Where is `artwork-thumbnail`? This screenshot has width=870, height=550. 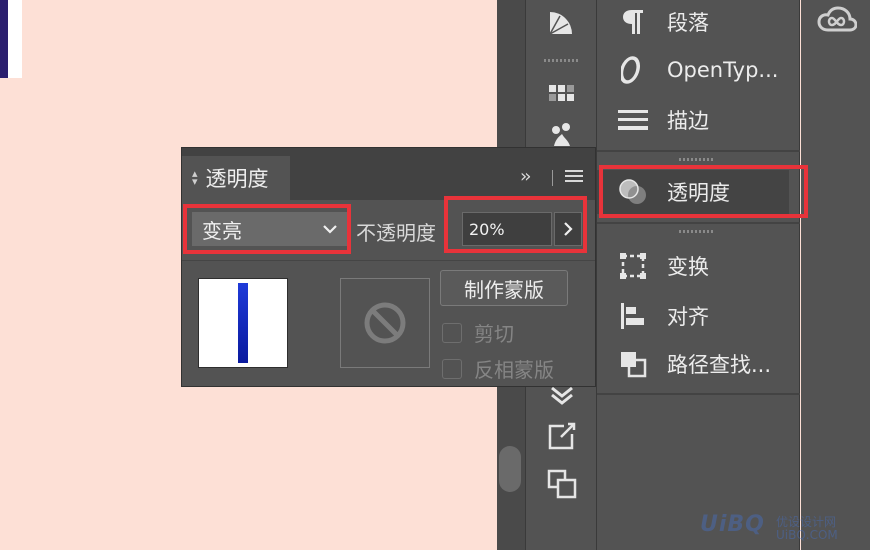
artwork-thumbnail is located at coordinates (243, 323).